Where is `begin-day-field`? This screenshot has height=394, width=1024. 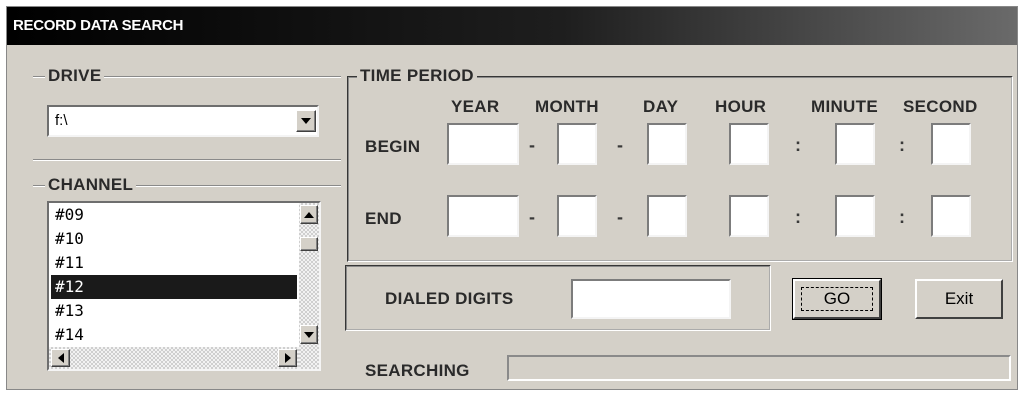 begin-day-field is located at coordinates (667, 144).